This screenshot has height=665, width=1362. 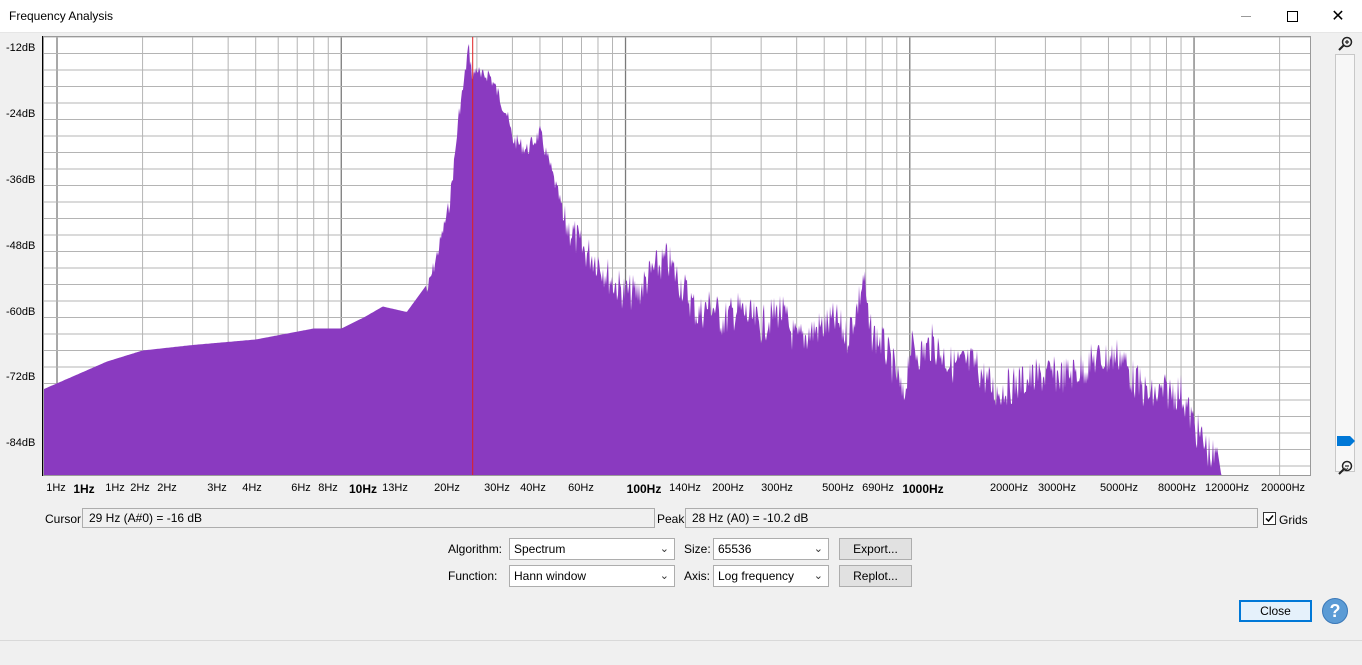 What do you see at coordinates (533, 488) in the screenshot?
I see `x-tick-label: 40Hz` at bounding box center [533, 488].